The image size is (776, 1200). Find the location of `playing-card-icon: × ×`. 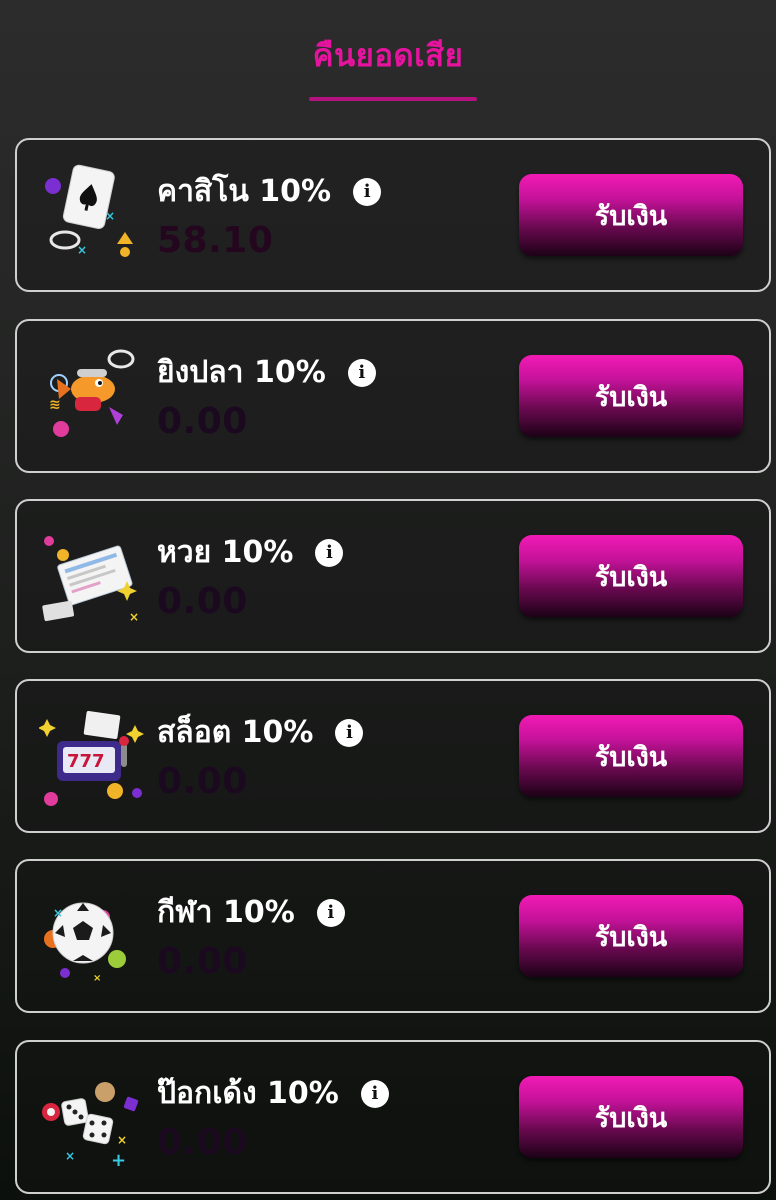

playing-card-icon: × × is located at coordinates (94, 211).